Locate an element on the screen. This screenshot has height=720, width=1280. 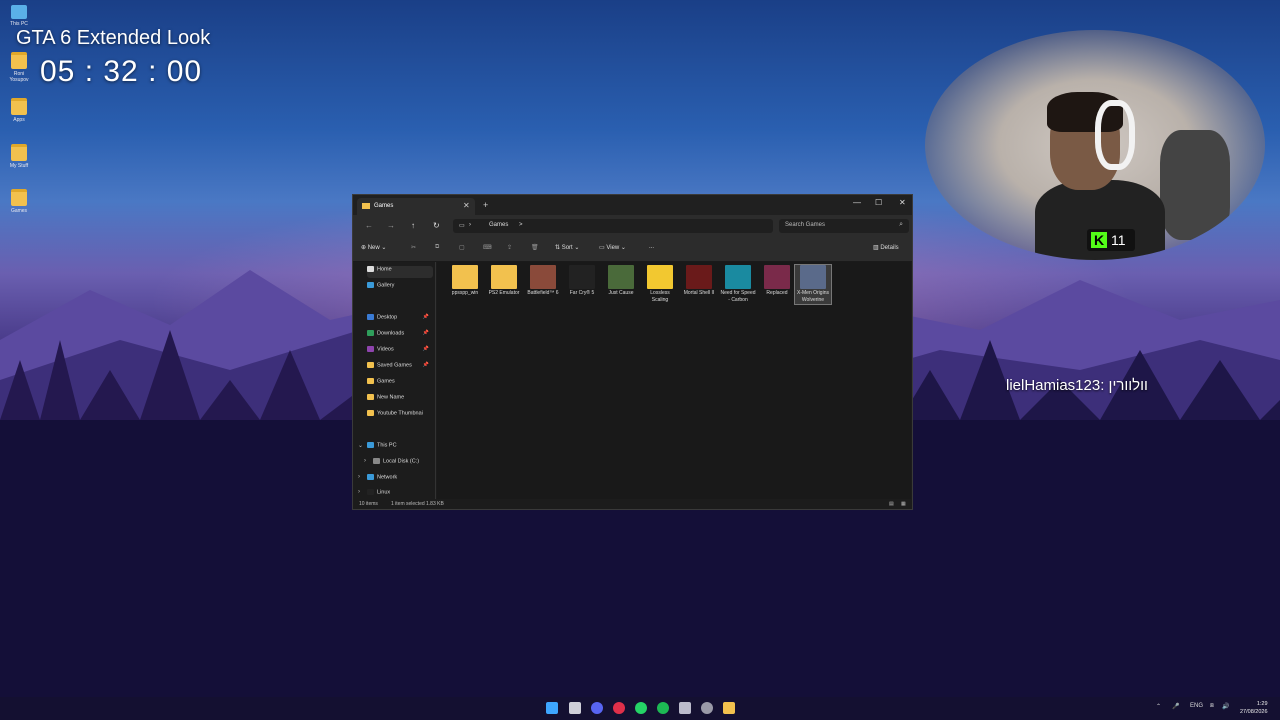
system-clock: 1:29 27/08/2026 is located at coordinates (1254, 708).